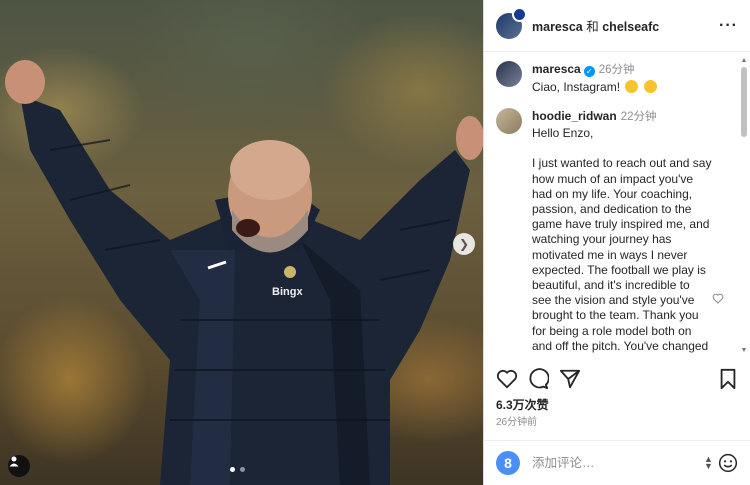  What do you see at coordinates (507, 379) in the screenshot?
I see `heart-icon` at bounding box center [507, 379].